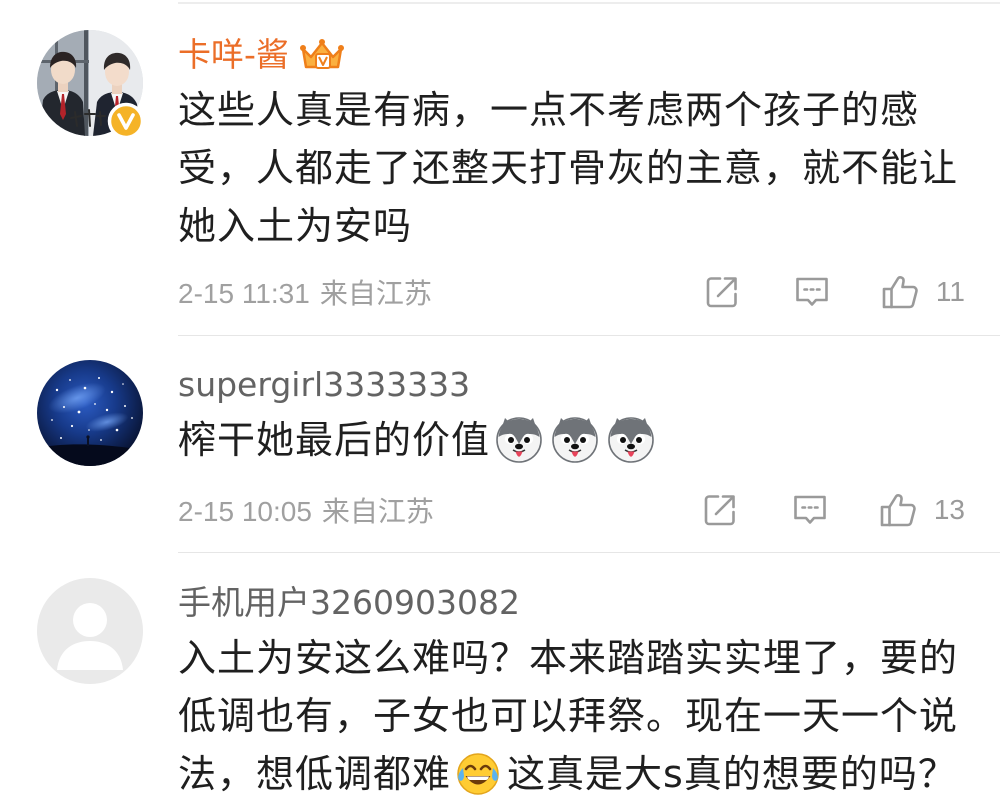 Image resolution: width=1000 pixels, height=811 pixels. I want to click on comment-meta-row: 2-15 11:31 来自江苏 11, so click(589, 292).